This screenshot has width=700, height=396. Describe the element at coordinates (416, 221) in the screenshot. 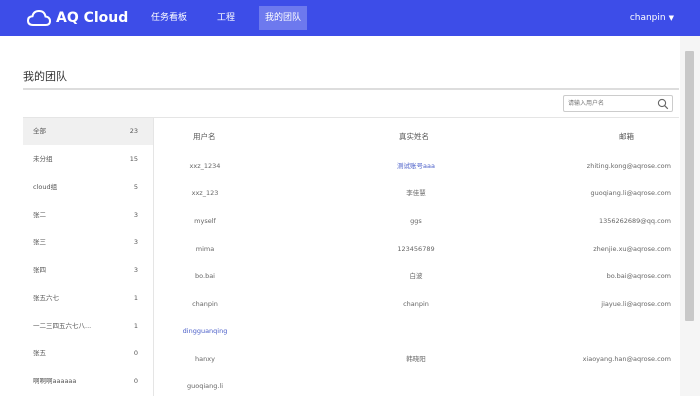

I see `cell-realname: ggs` at that location.